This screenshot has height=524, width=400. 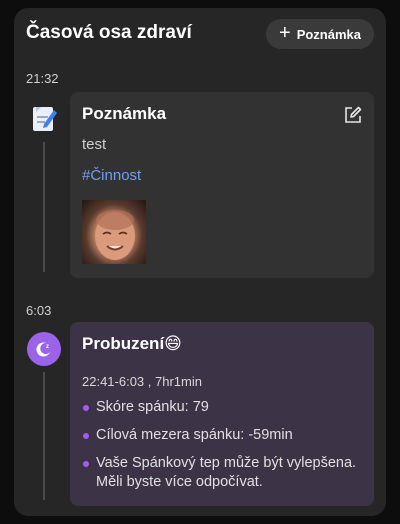 I want to click on note-title: Poznámka, so click(x=124, y=113).